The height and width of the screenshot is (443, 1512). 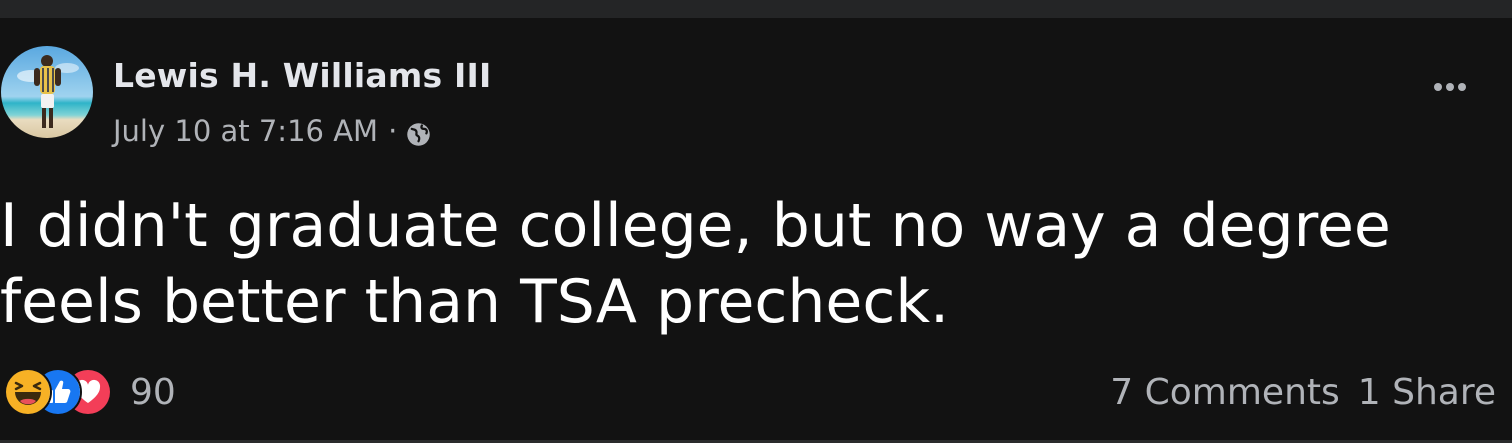 I want to click on more-options-icon, so click(x=1438, y=87).